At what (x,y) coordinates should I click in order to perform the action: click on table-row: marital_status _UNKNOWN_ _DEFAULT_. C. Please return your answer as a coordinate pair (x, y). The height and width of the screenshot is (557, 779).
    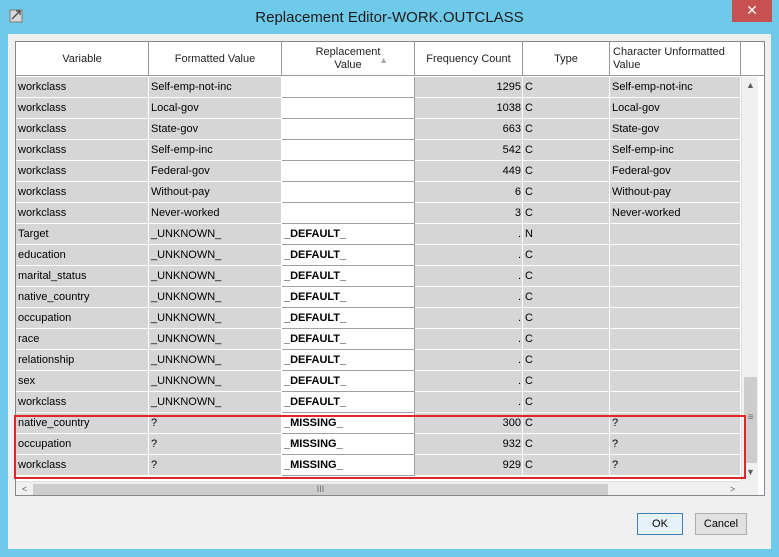
    Looking at the image, I should click on (378, 276).